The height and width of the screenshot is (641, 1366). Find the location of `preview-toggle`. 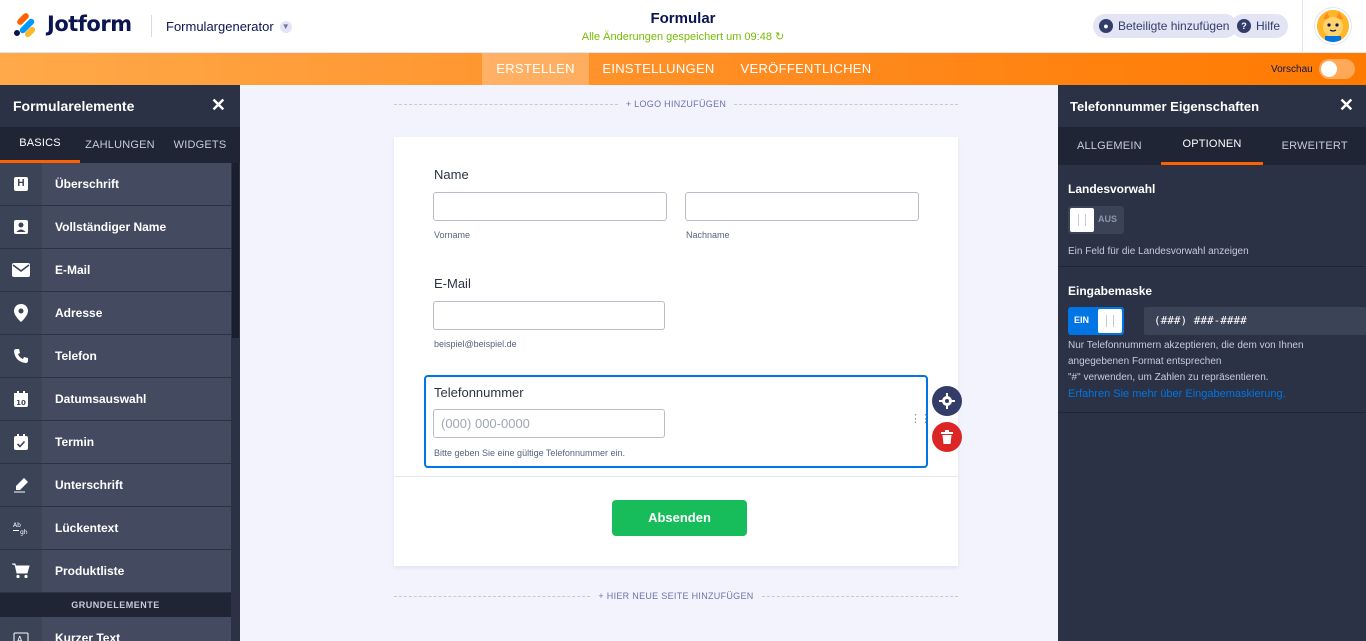

preview-toggle is located at coordinates (1337, 69).